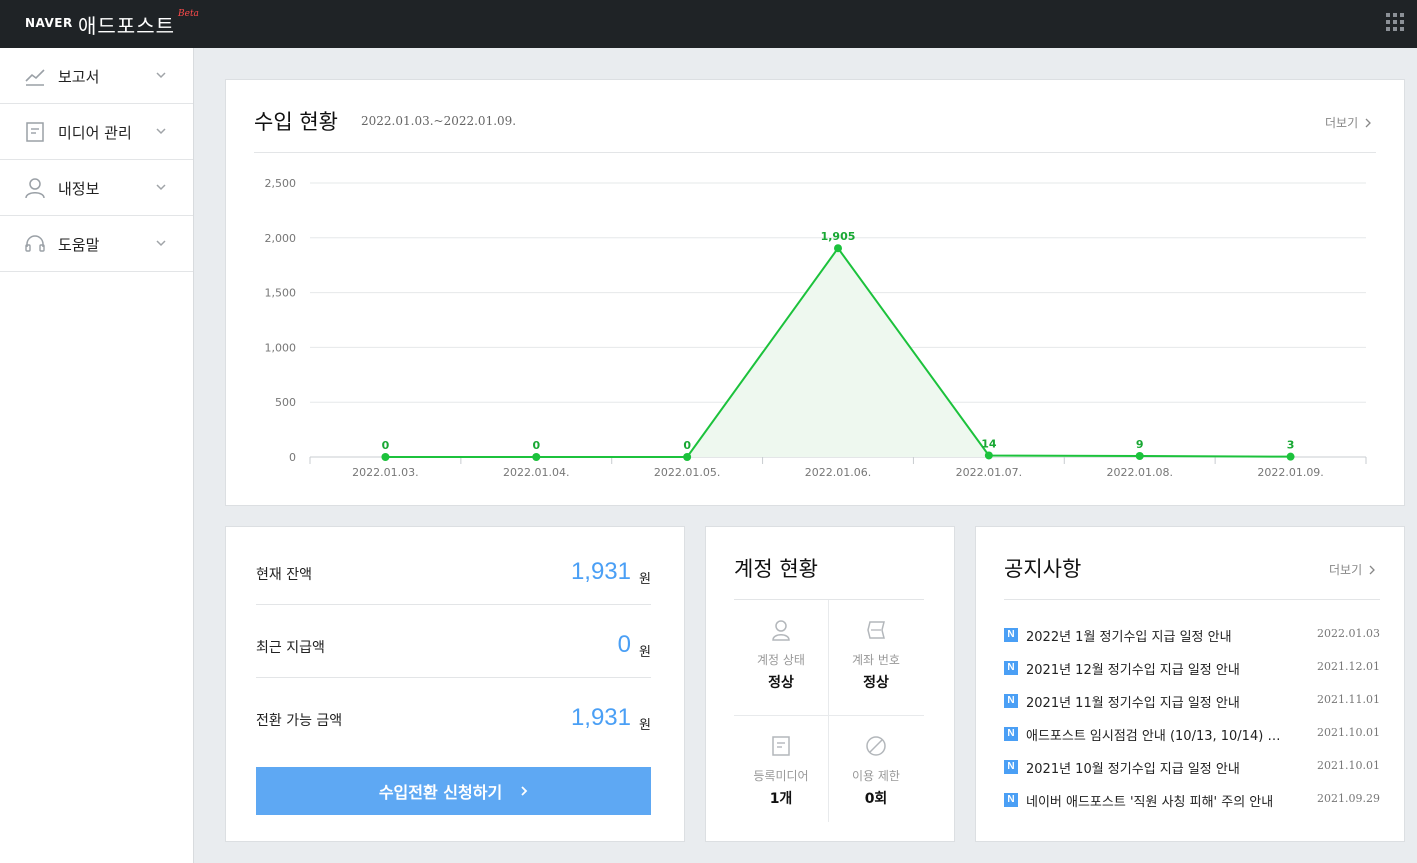 The height and width of the screenshot is (863, 1417). I want to click on notice-item-date: 2022.01.03, so click(1348, 633).